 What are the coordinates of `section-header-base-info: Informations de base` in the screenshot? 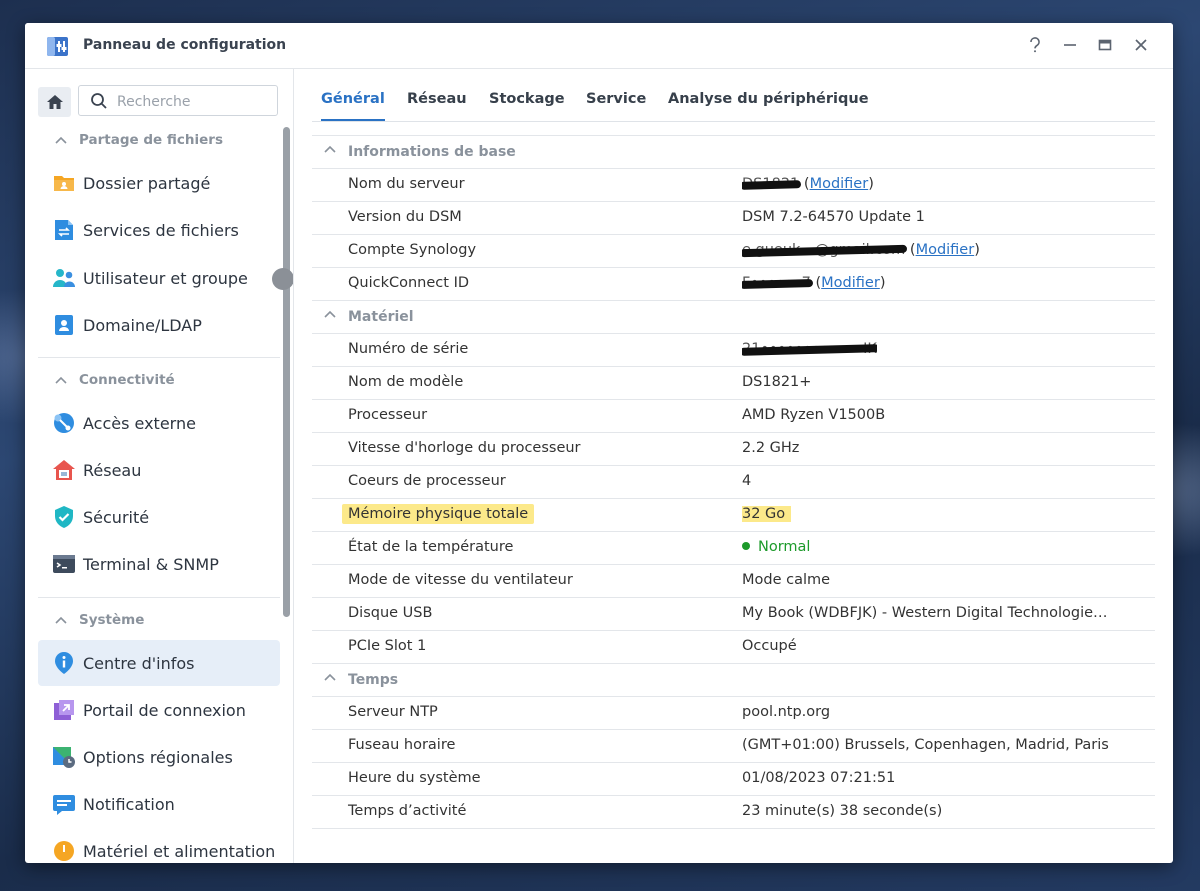 It's located at (733, 152).